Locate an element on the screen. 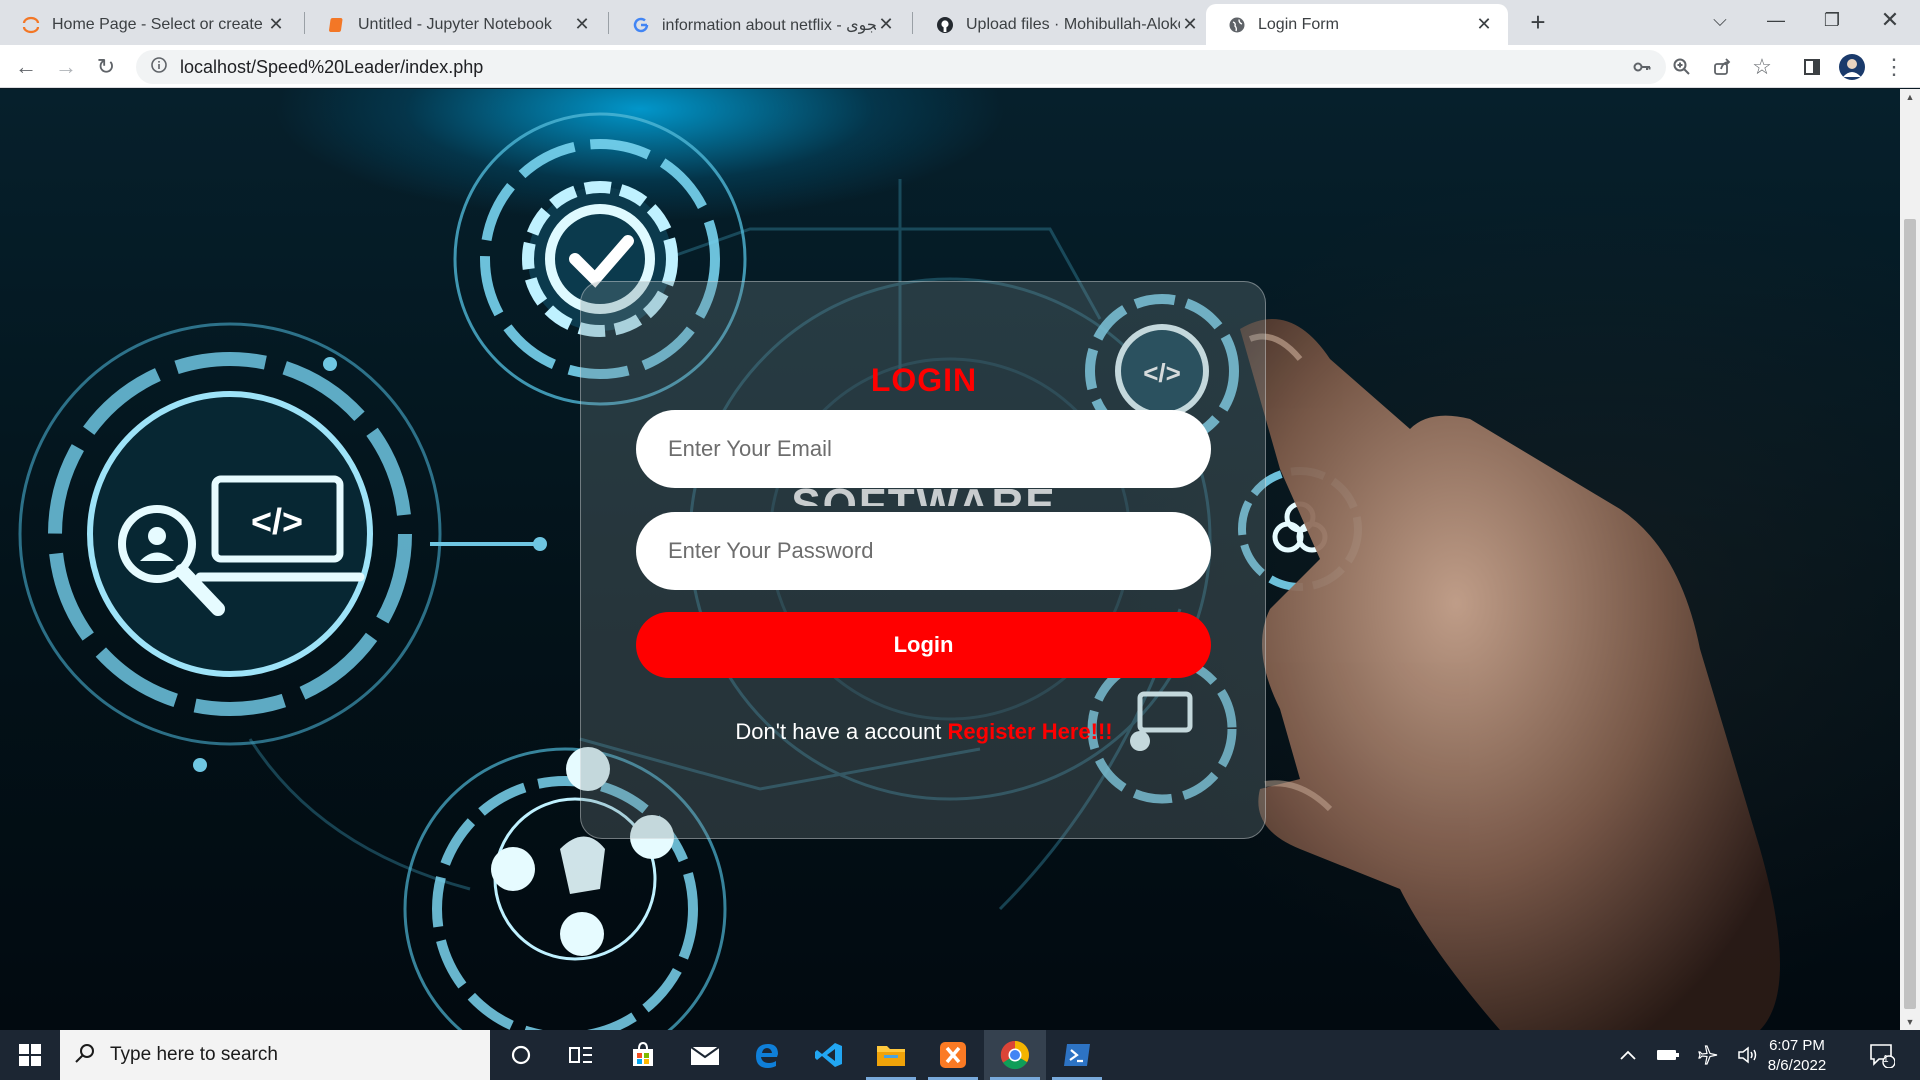 The width and height of the screenshot is (1920, 1080). page-scrollbar: ▲ ▼ is located at coordinates (1910, 559).